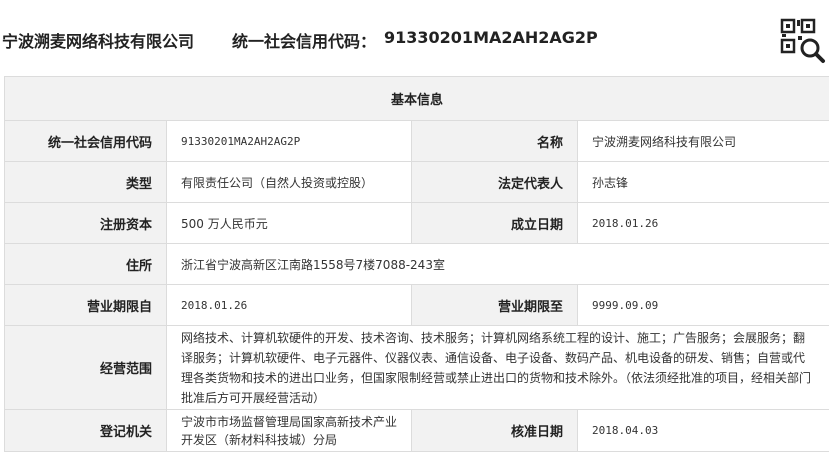 This screenshot has height=454, width=829. What do you see at coordinates (289, 305) in the screenshot?
I see `term-from-field-value: 2018.01.26` at bounding box center [289, 305].